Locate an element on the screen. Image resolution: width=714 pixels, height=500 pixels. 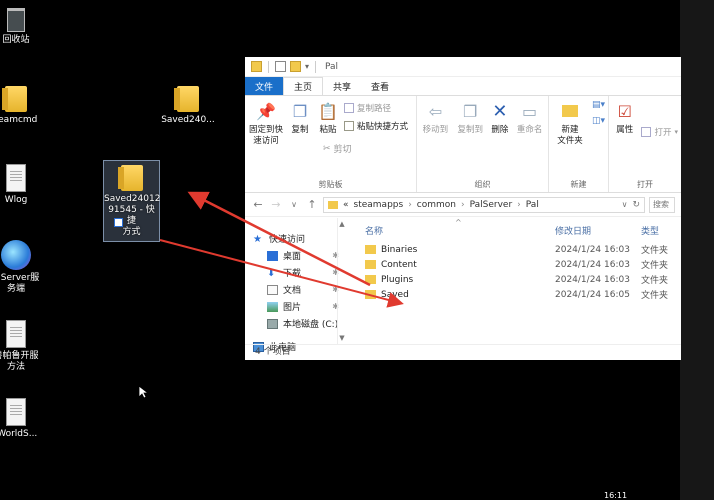
pictures-icon is located at coordinates (272, 306).